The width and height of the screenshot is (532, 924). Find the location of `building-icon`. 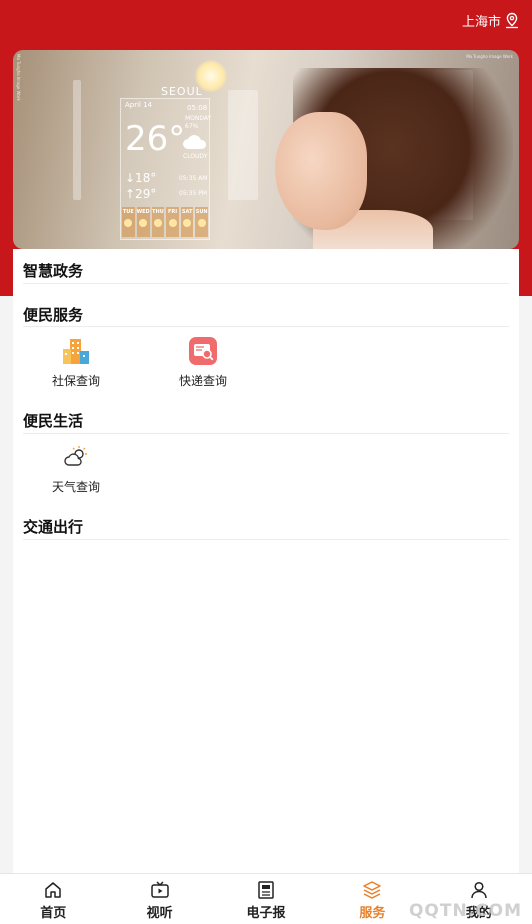

building-icon is located at coordinates (76, 351).